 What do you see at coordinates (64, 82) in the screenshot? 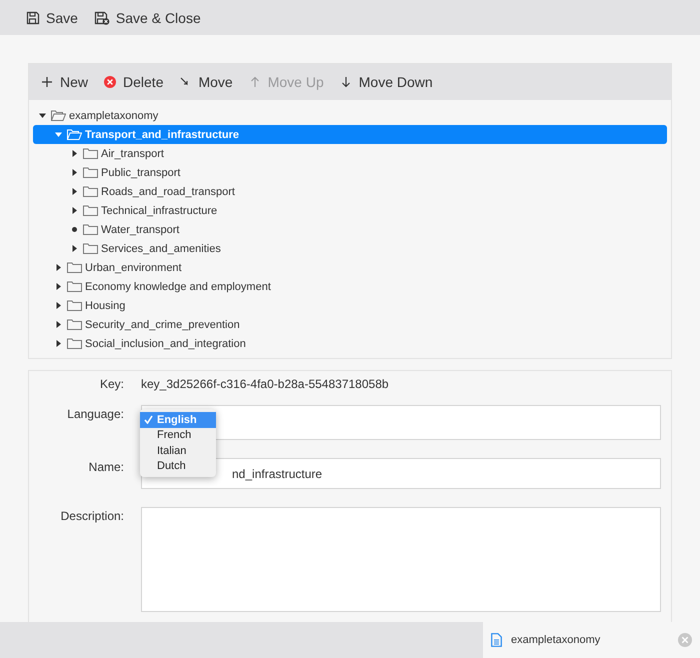
I see `new-button: New` at bounding box center [64, 82].